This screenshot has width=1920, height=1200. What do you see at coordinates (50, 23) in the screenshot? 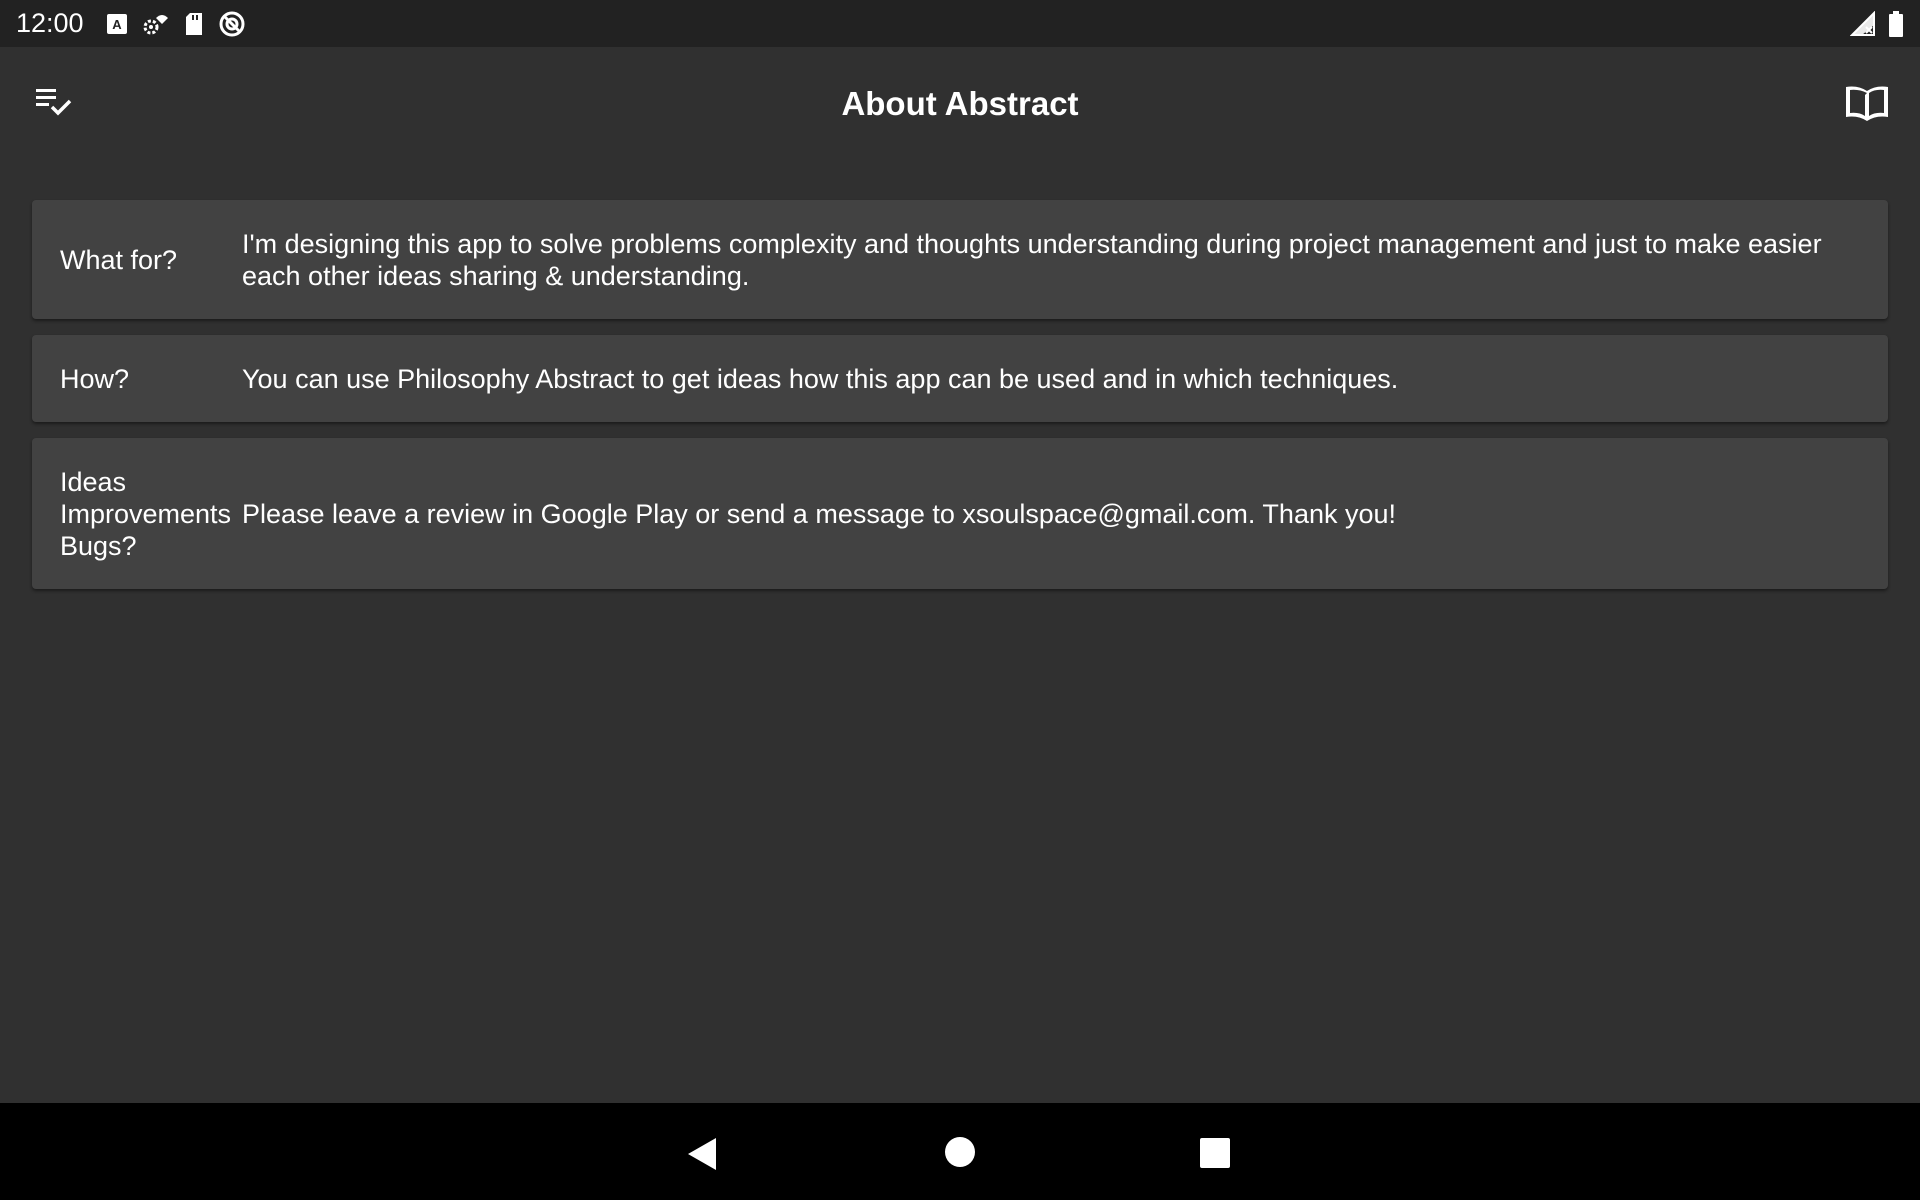
I see `status-time: 12:00` at bounding box center [50, 23].